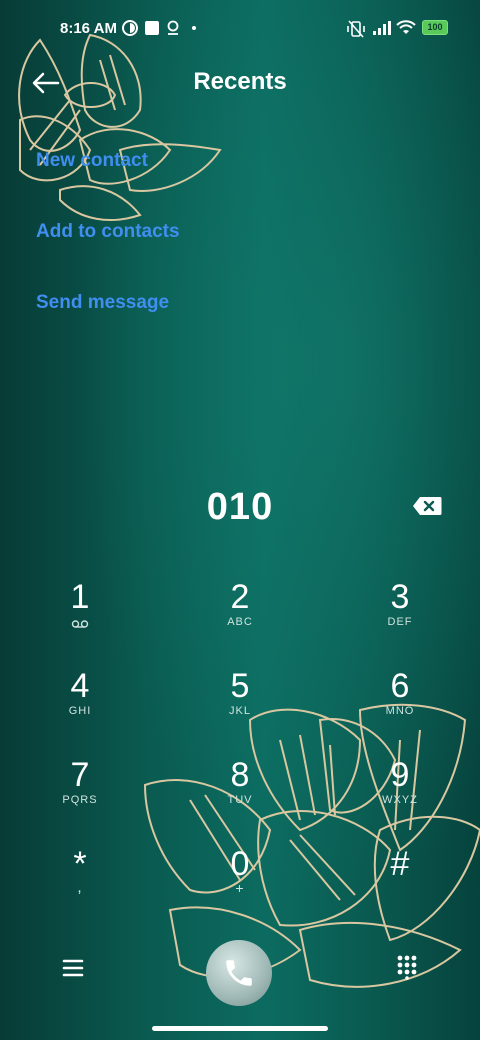 This screenshot has width=480, height=1040. What do you see at coordinates (400, 775) in the screenshot?
I see `key-digit: 9` at bounding box center [400, 775].